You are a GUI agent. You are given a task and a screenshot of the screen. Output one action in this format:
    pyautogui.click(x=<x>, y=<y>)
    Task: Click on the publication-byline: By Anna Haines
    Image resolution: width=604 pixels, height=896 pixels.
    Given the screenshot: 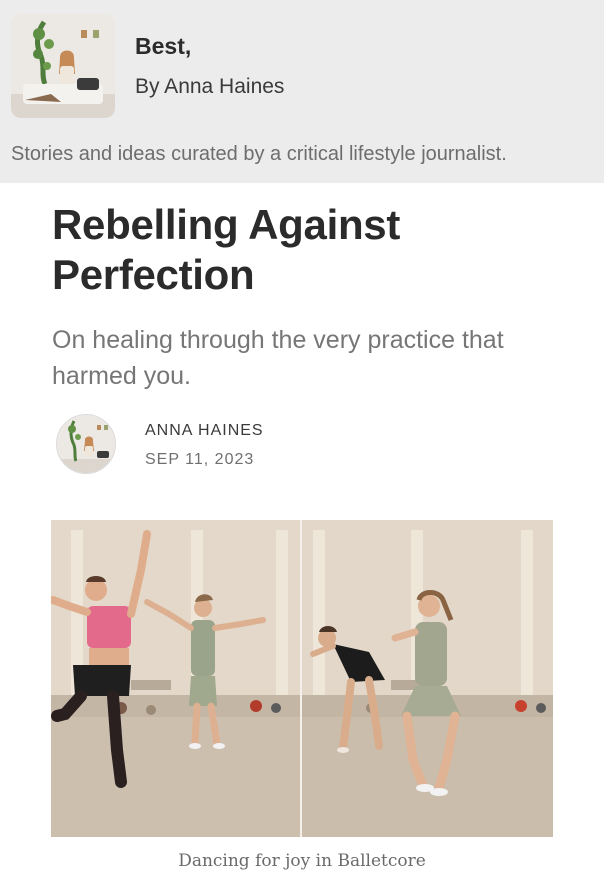 What is the action you would take?
    pyautogui.click(x=210, y=86)
    